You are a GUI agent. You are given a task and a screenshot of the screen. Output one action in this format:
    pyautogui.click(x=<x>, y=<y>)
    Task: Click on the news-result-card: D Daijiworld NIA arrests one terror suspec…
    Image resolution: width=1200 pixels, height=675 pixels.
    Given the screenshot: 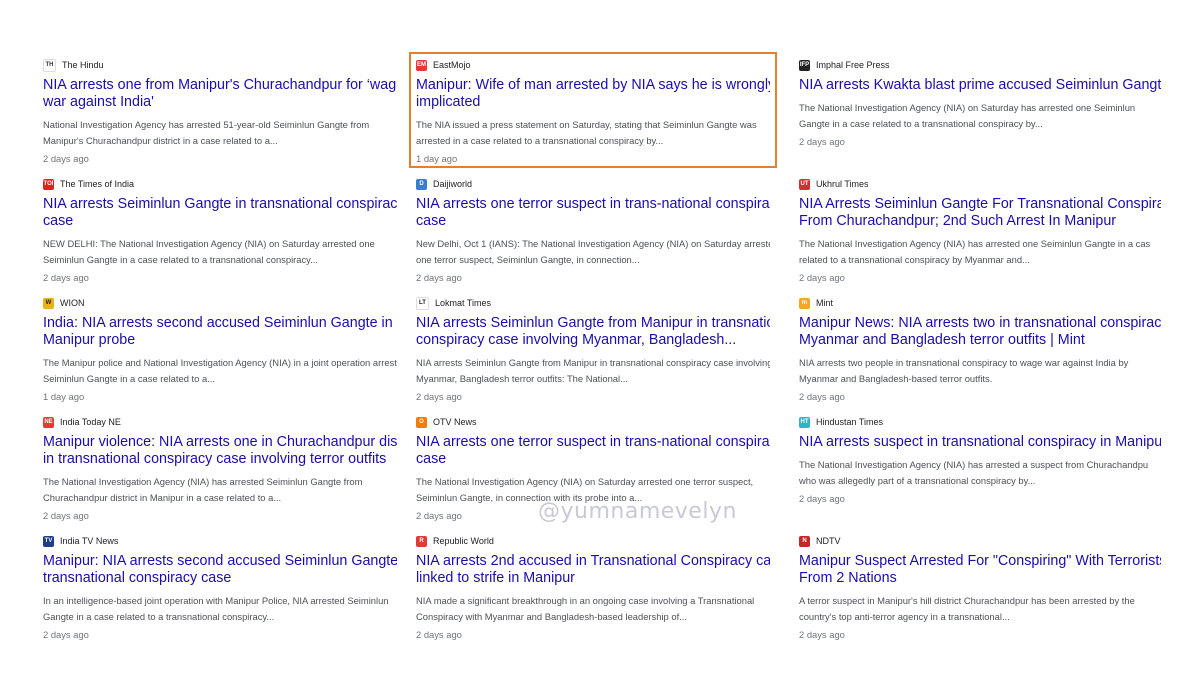 What is the action you would take?
    pyautogui.click(x=593, y=230)
    